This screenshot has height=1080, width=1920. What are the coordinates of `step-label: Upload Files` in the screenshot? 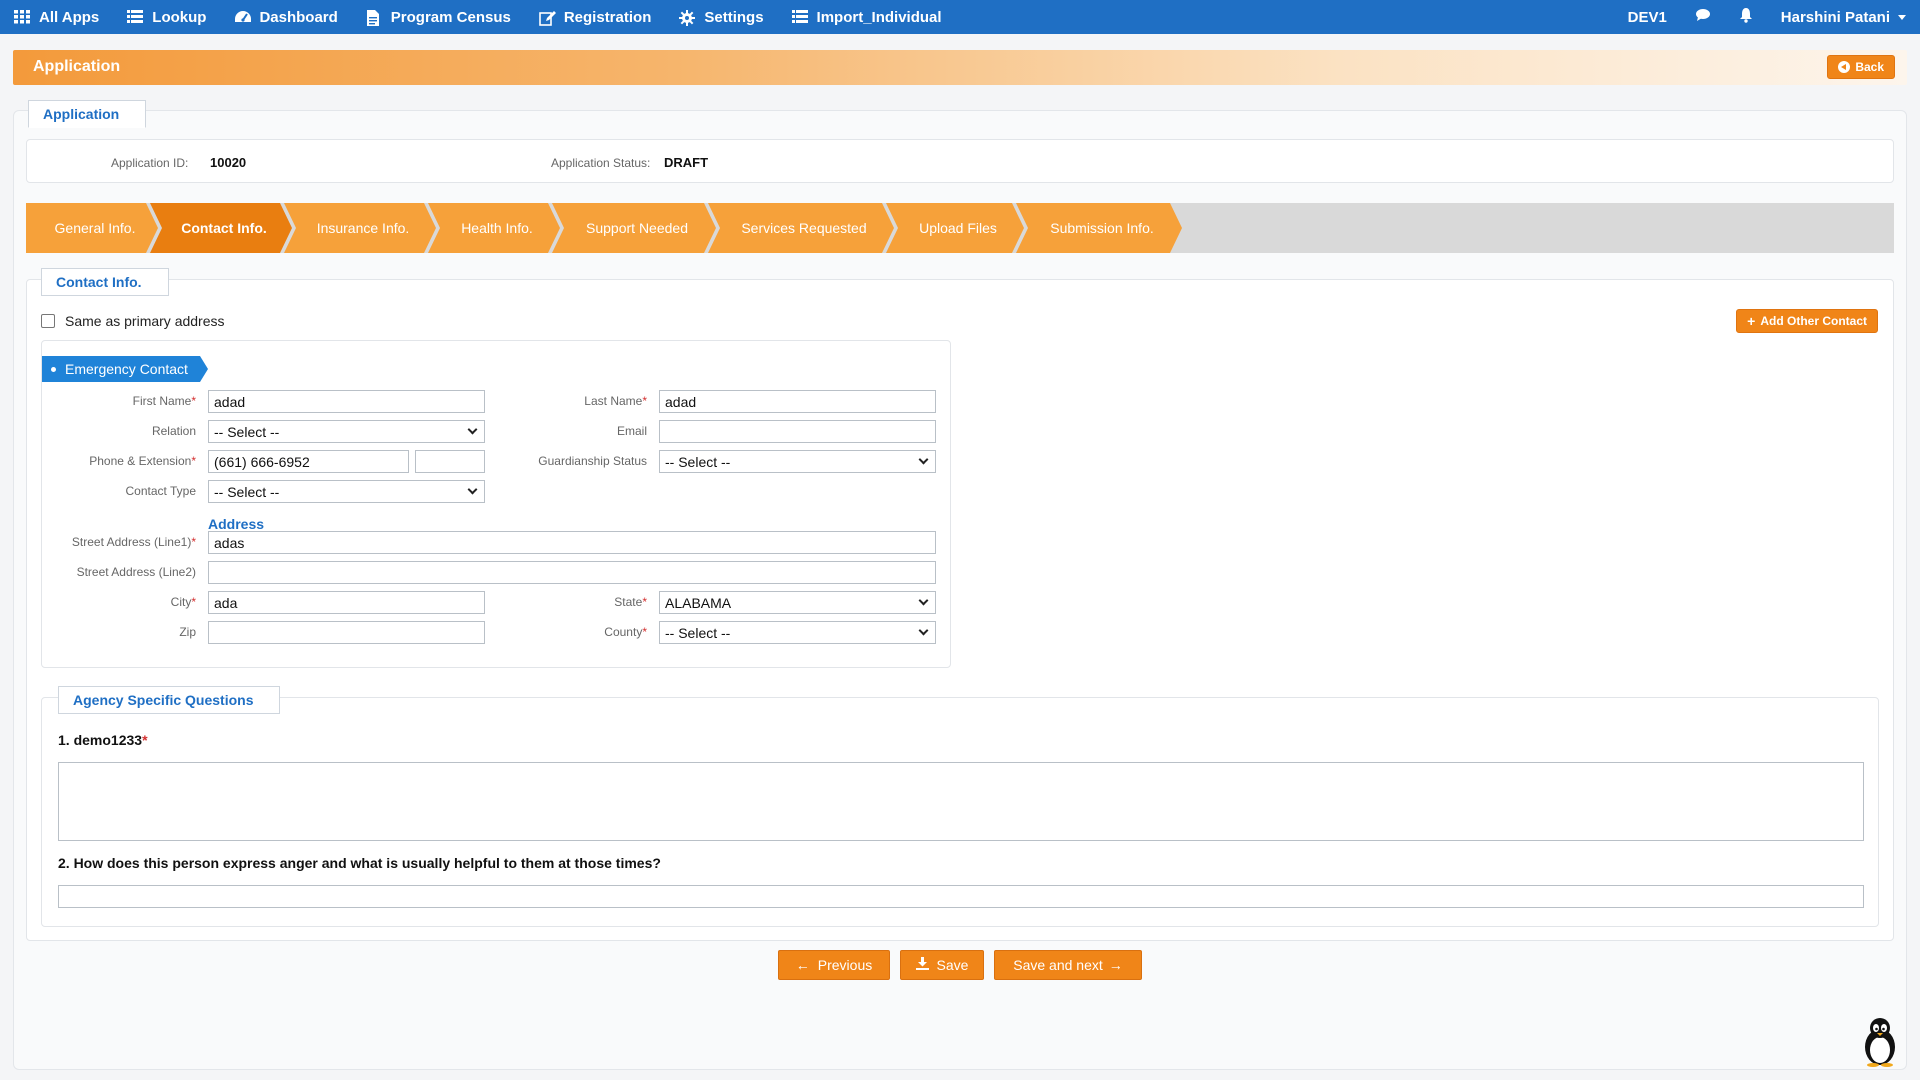 It's located at (958, 228).